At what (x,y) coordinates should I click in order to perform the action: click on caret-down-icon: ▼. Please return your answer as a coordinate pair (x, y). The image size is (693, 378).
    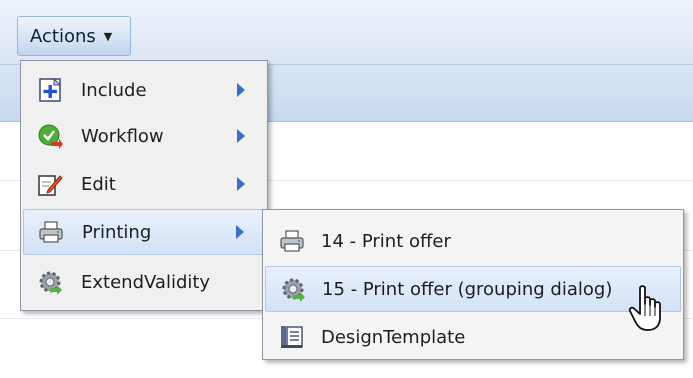
    Looking at the image, I should click on (108, 36).